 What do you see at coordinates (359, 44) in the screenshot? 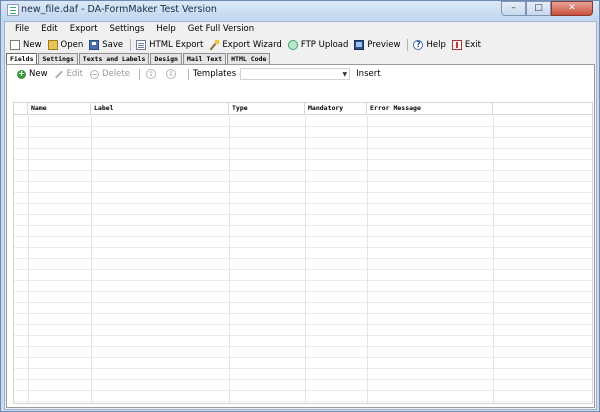
I see `monitor-icon` at bounding box center [359, 44].